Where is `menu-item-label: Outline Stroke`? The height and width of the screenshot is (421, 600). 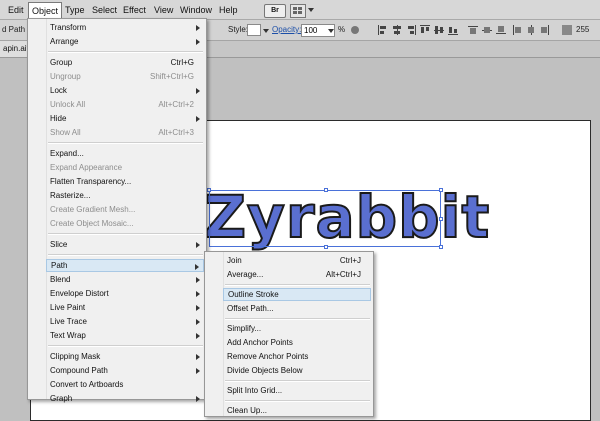 menu-item-label: Outline Stroke is located at coordinates (253, 294).